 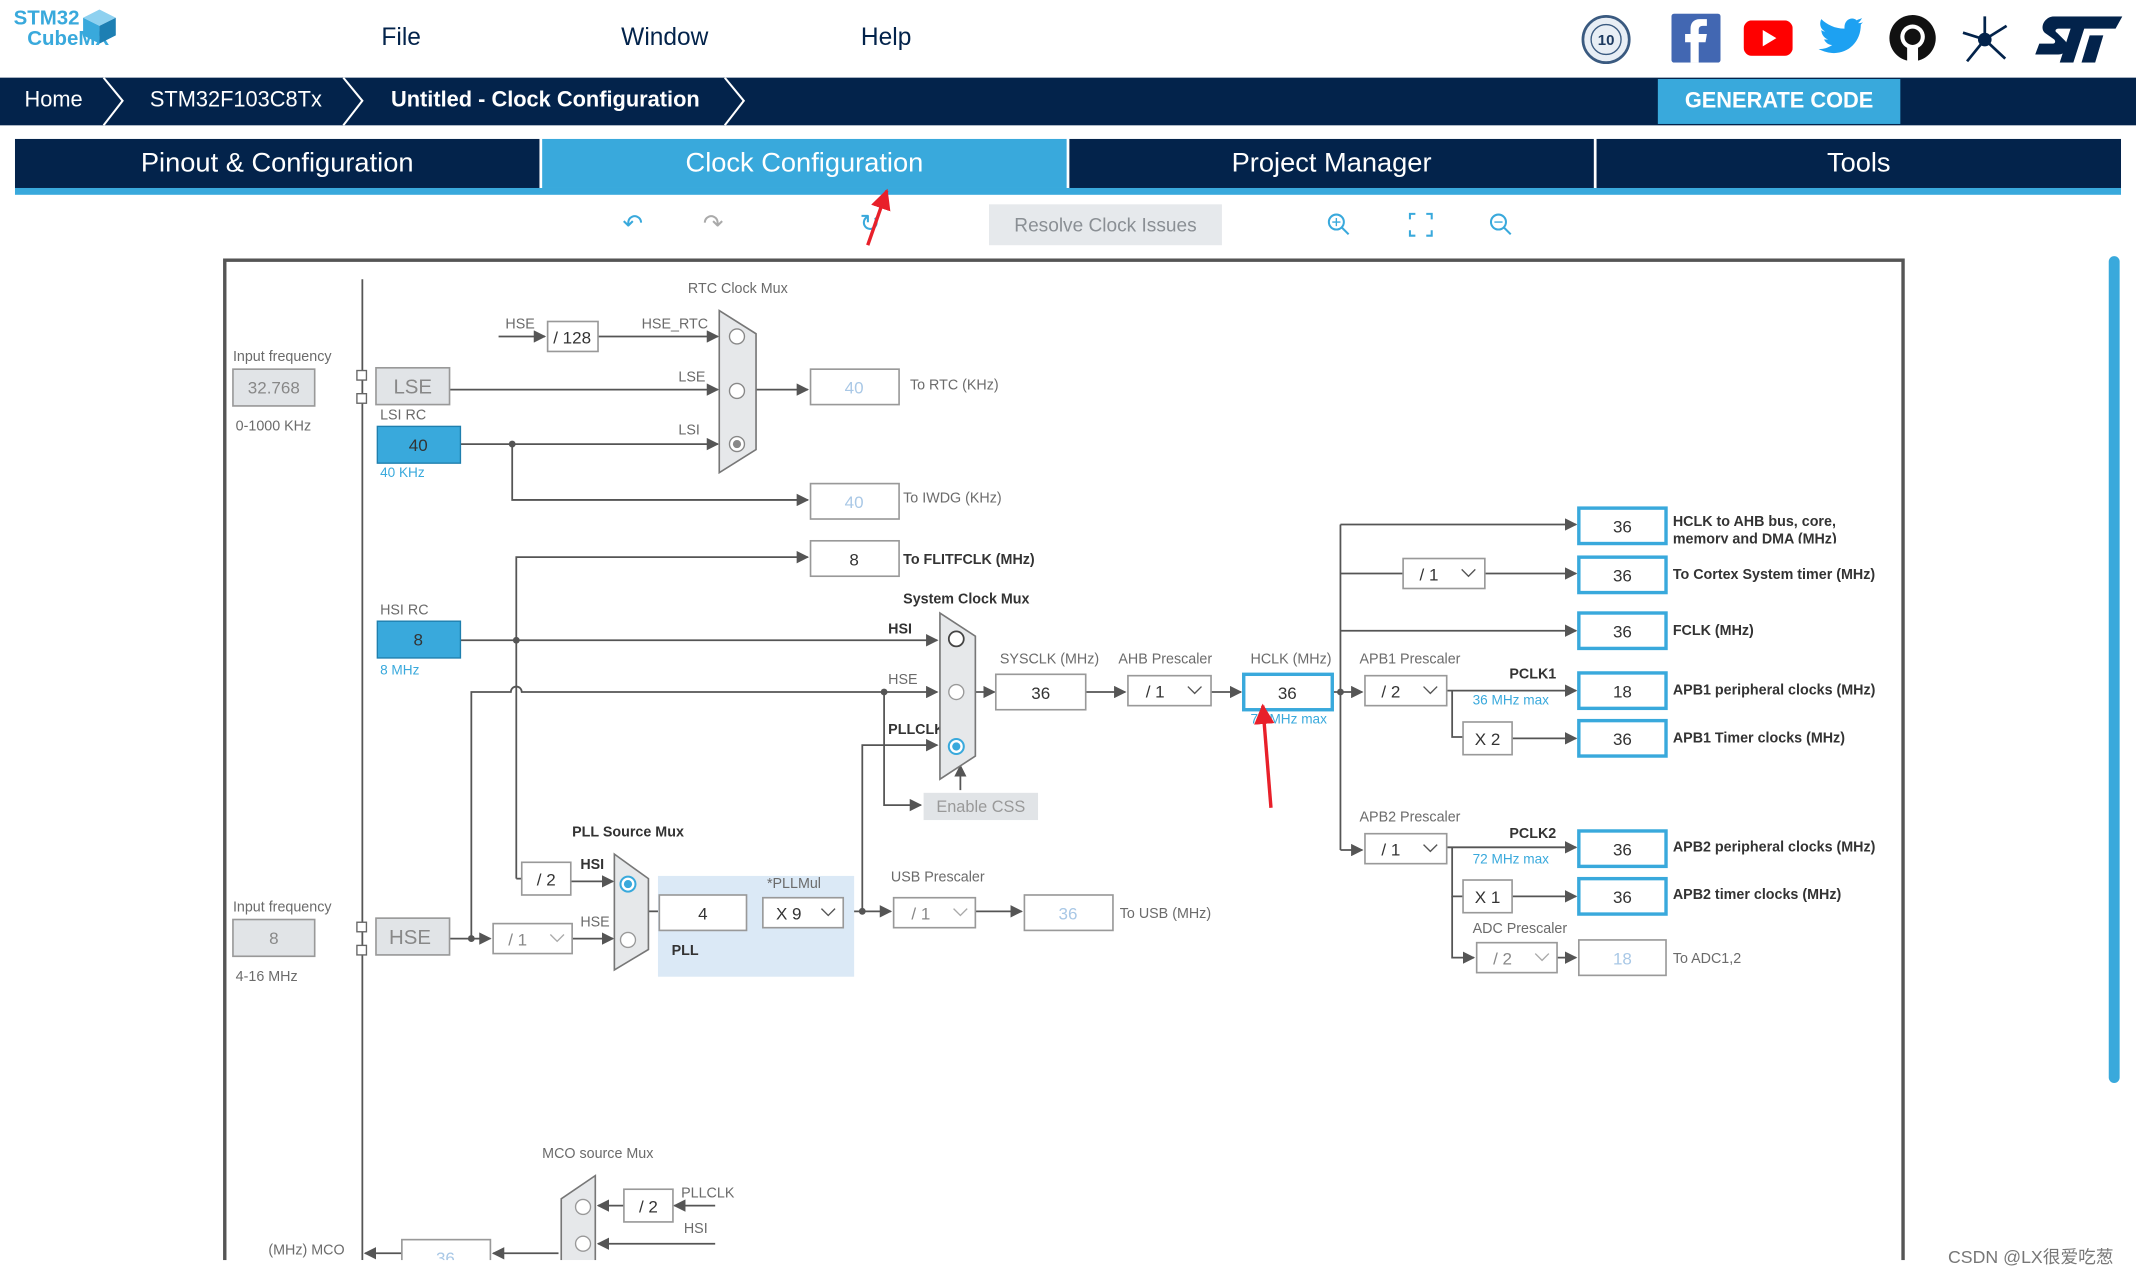 What do you see at coordinates (519, 324) in the screenshot?
I see `rtc-hse-label: HSE` at bounding box center [519, 324].